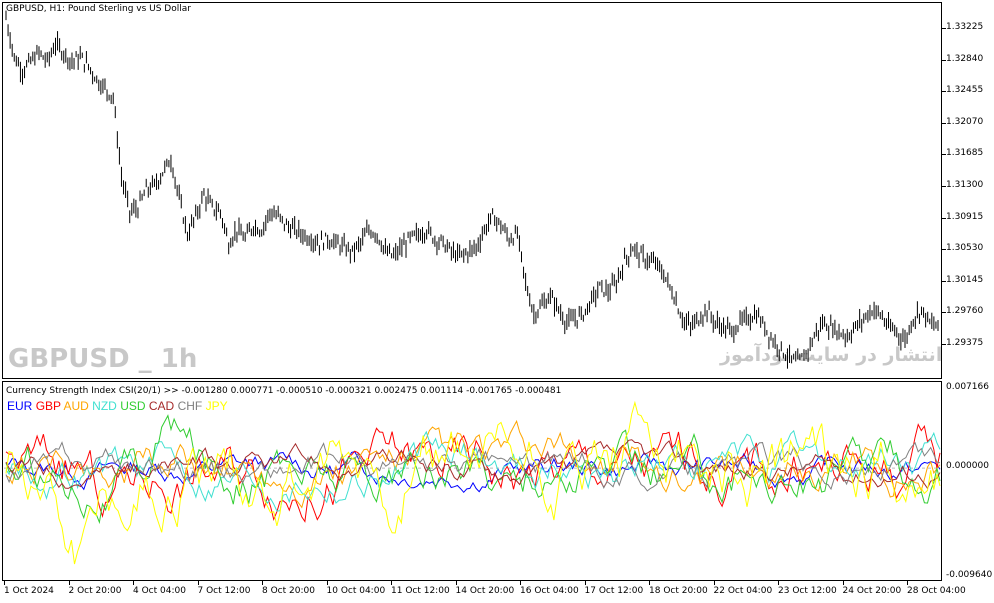 The image size is (994, 603). Describe the element at coordinates (224, 591) in the screenshot. I see `time-tick-label: 7 Oct 12:00` at that location.